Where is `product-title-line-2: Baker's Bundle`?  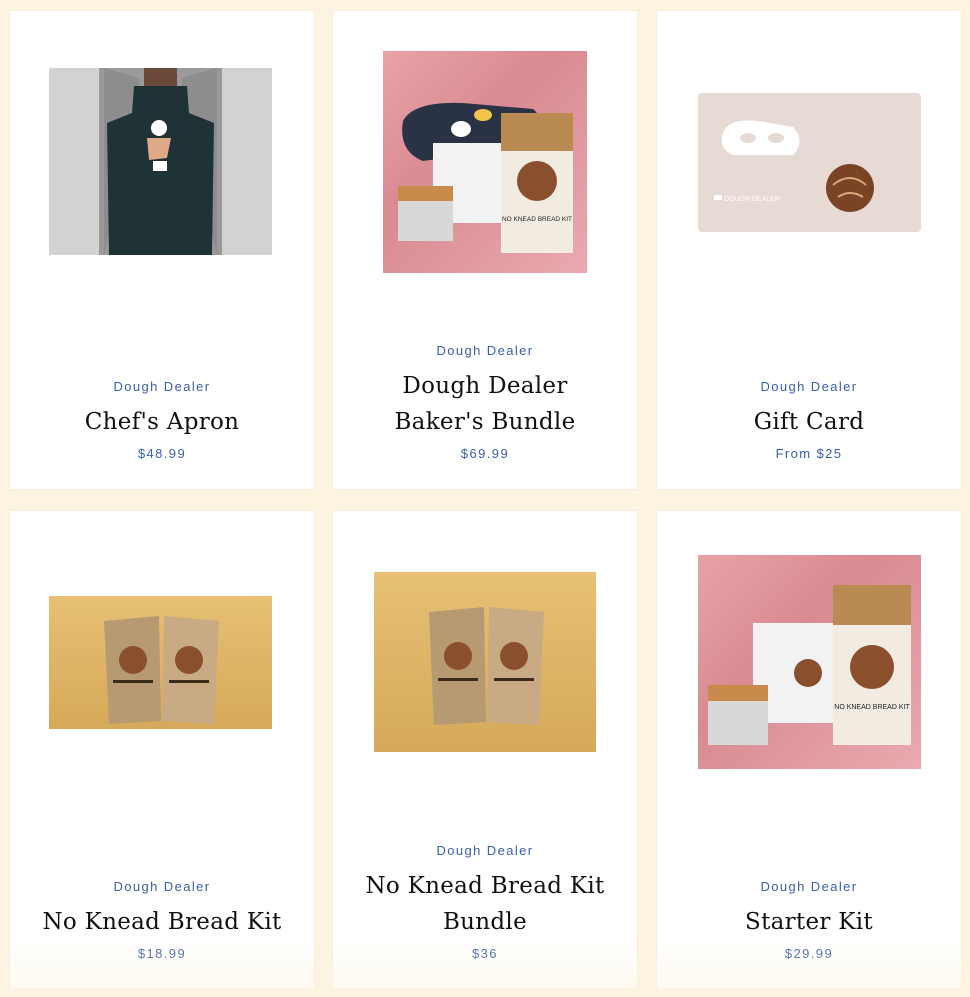
product-title-line-2: Baker's Bundle is located at coordinates (485, 422).